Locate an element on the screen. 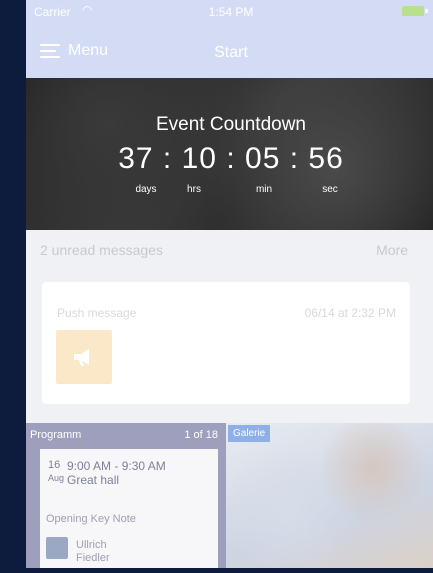 This screenshot has height=573, width=433. program-title: Opening Key Note is located at coordinates (91, 519).